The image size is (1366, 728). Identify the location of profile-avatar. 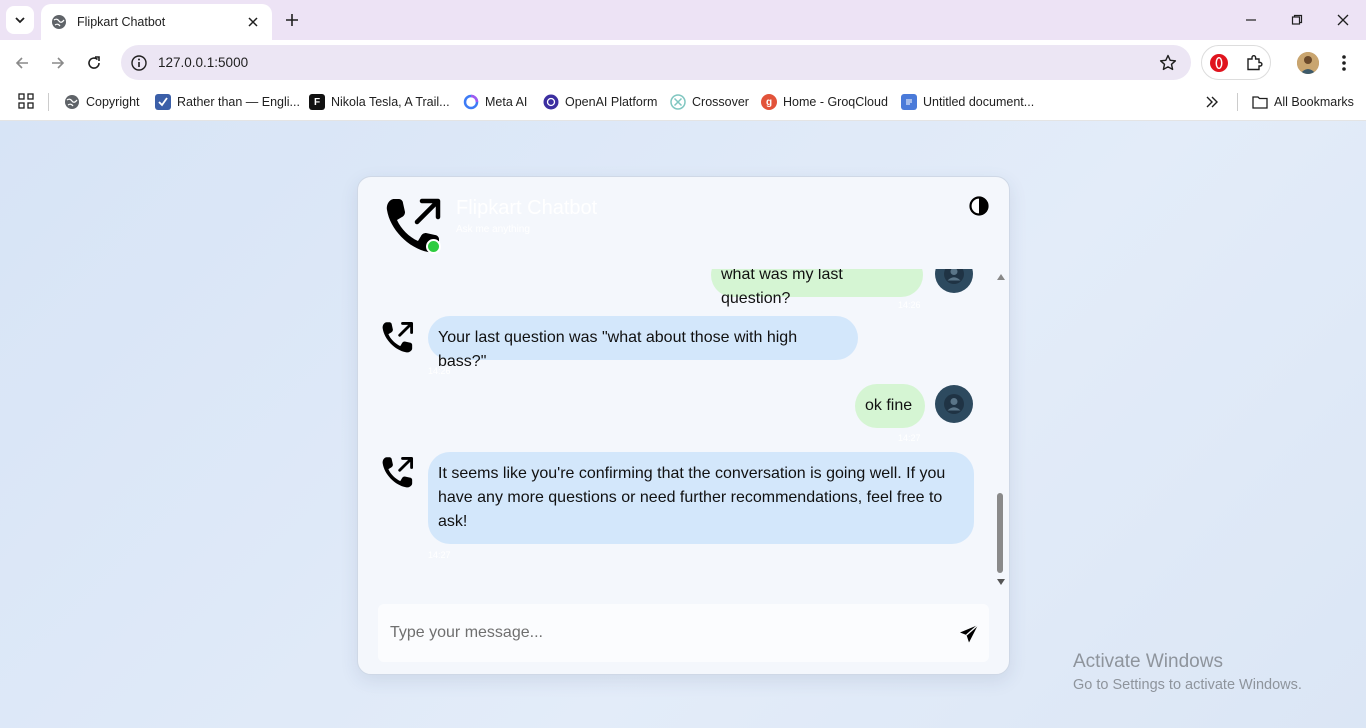
(1308, 63).